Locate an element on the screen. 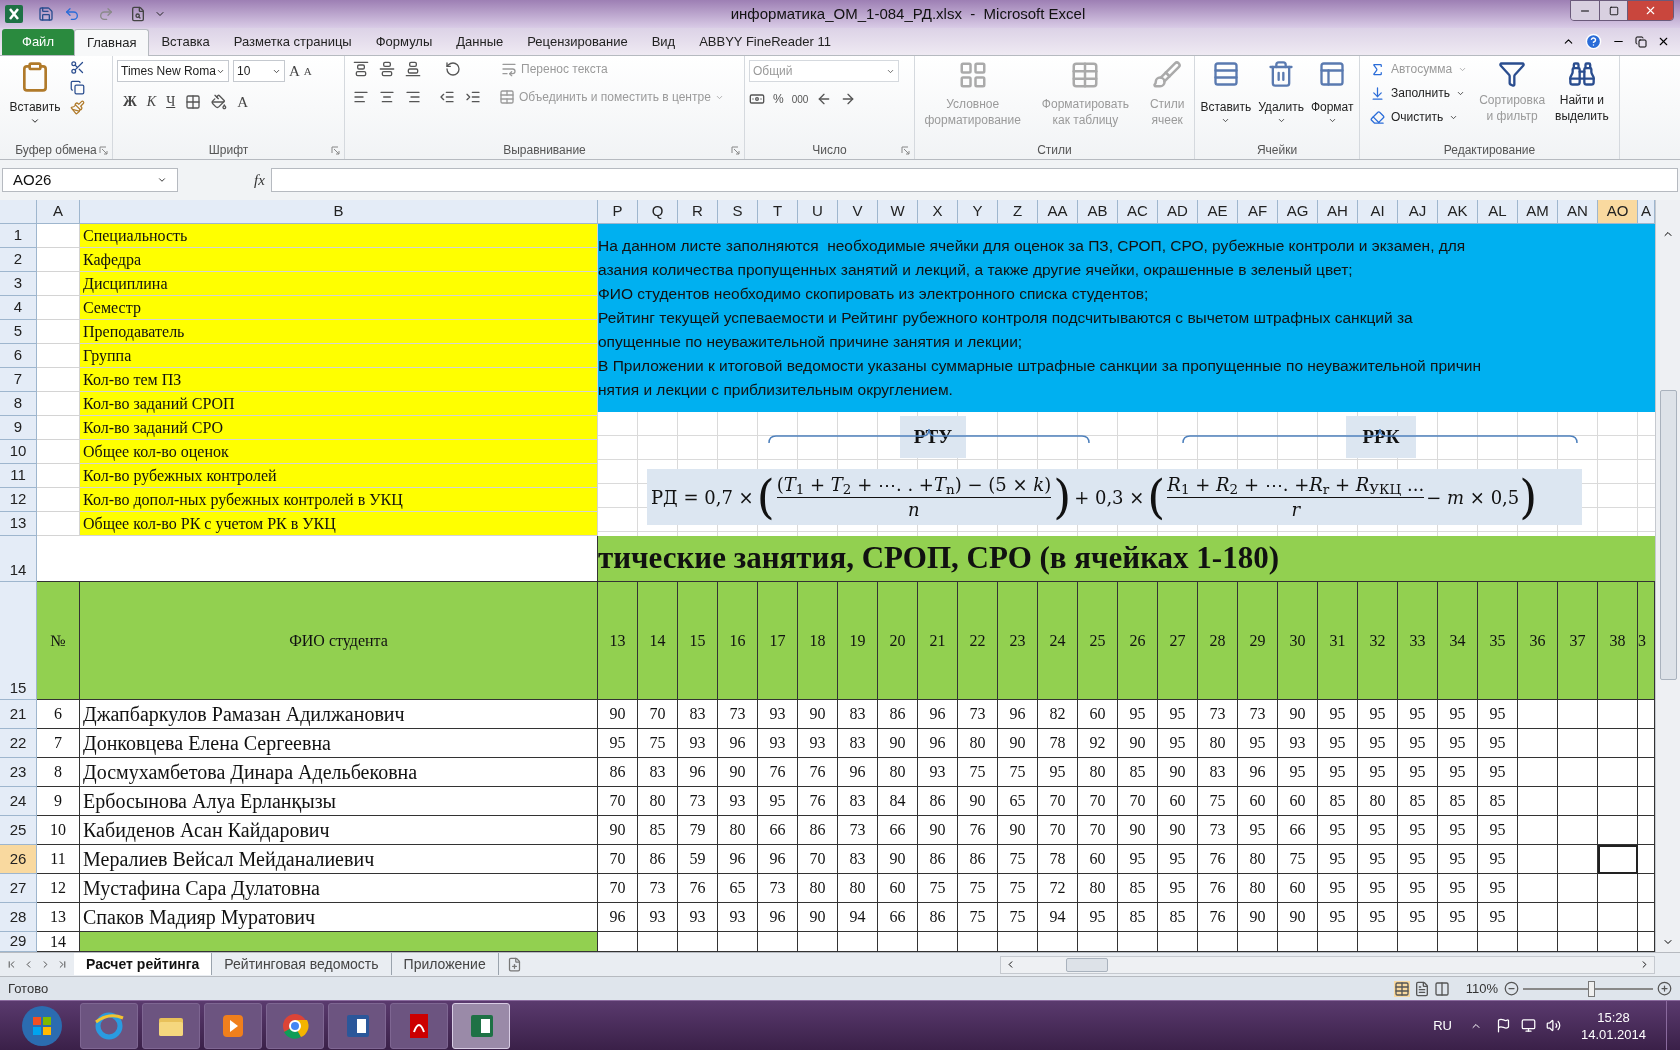 The width and height of the screenshot is (1680, 1050). ribbon-tab: Данные is located at coordinates (480, 42).